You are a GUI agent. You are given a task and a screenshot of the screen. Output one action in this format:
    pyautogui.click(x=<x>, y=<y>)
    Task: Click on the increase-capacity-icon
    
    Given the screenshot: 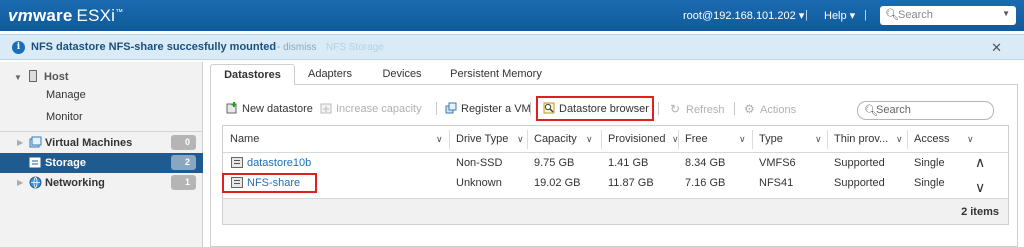 What is the action you would take?
    pyautogui.click(x=326, y=108)
    